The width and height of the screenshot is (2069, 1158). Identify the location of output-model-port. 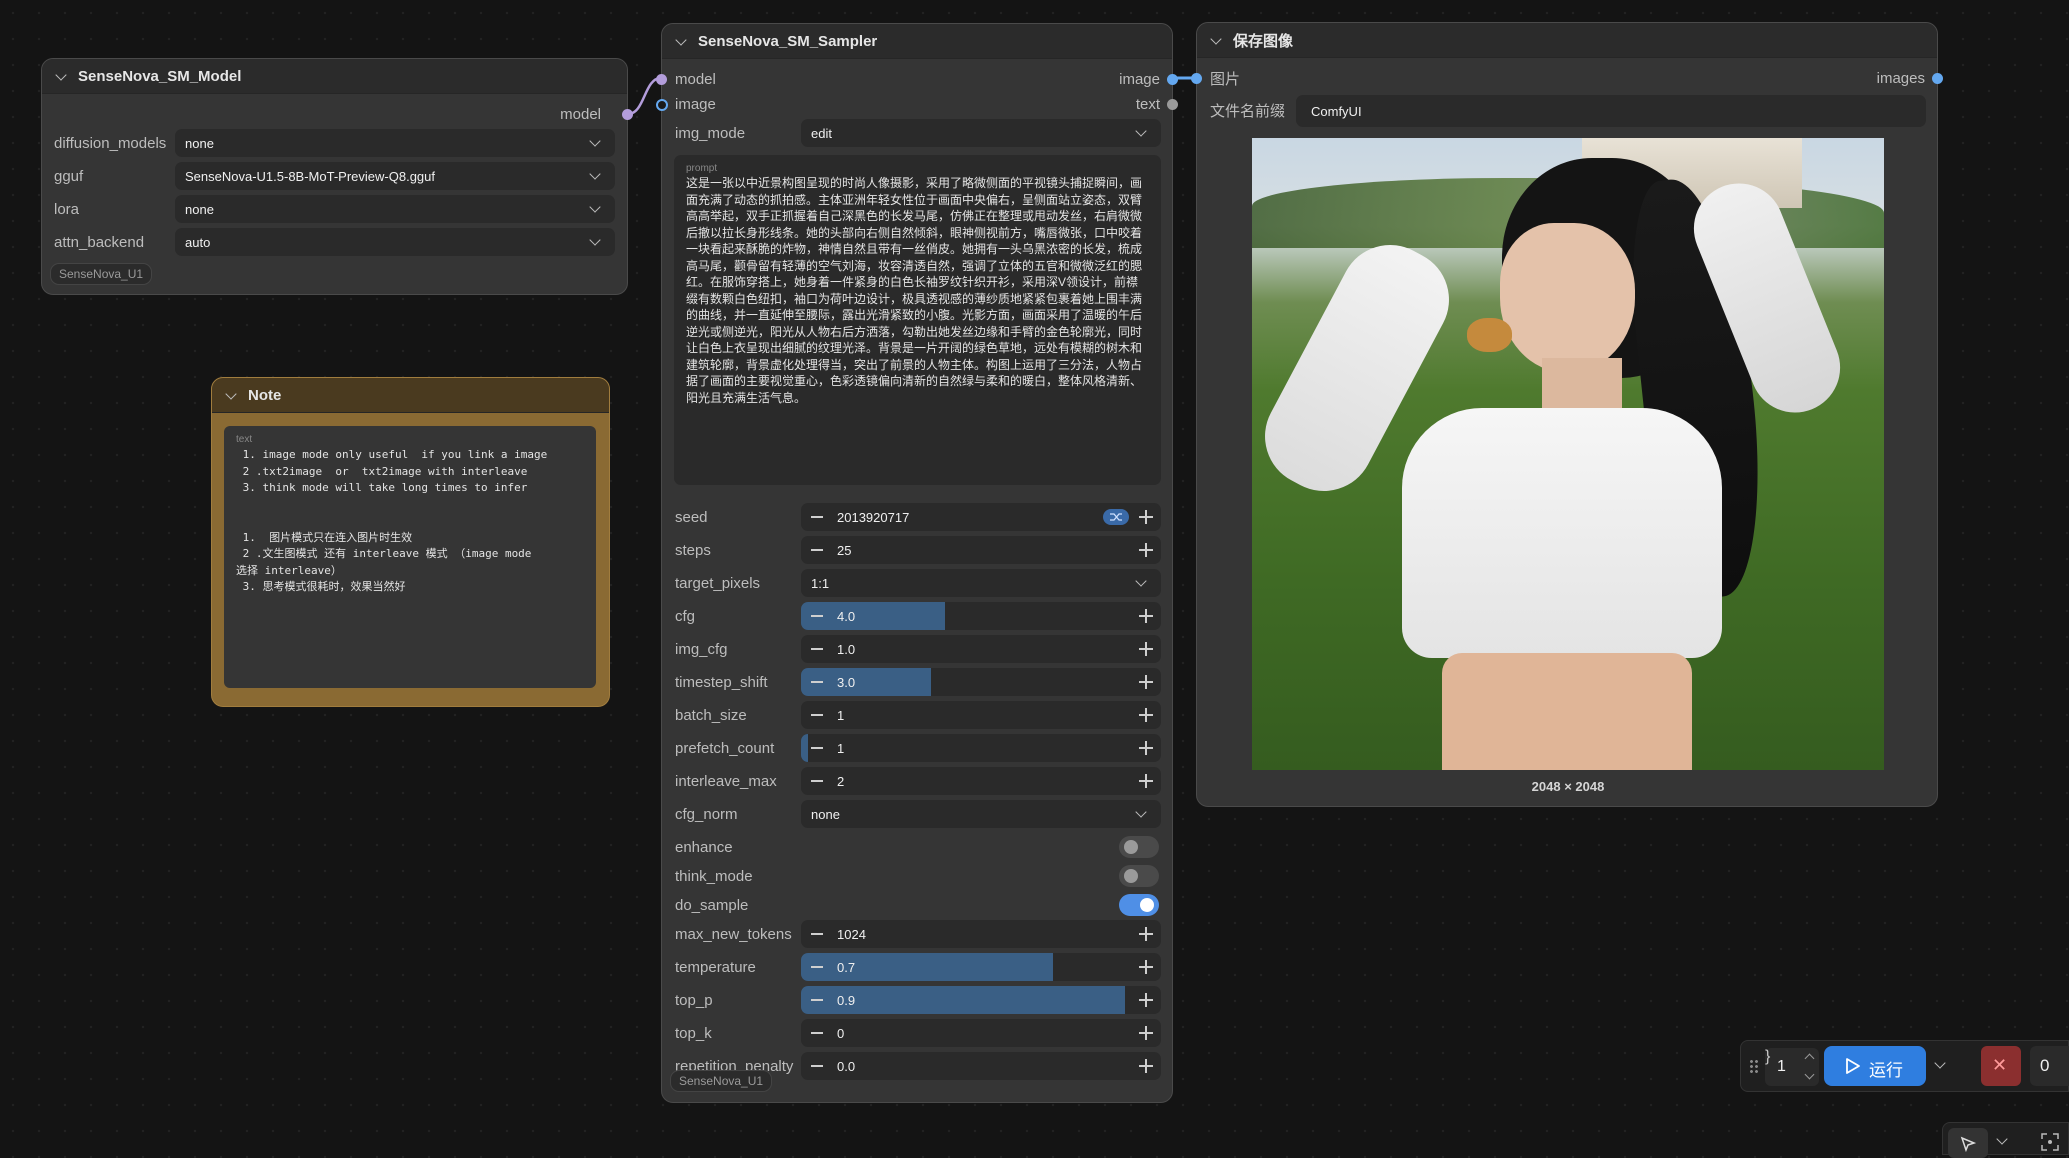
(627, 114).